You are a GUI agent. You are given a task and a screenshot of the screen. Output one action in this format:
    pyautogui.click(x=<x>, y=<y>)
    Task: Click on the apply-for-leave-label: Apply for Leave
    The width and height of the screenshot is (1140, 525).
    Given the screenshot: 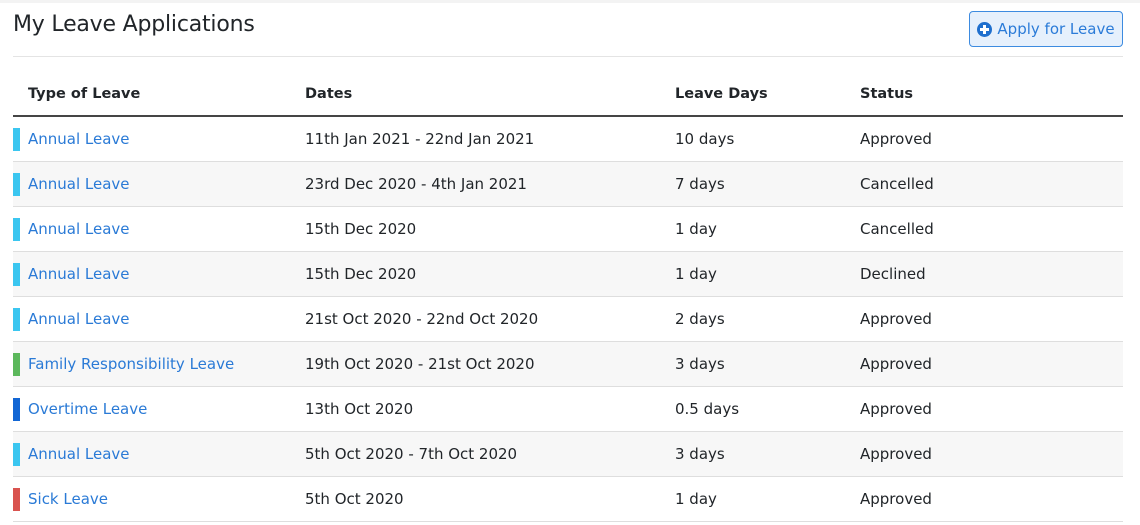 What is the action you would take?
    pyautogui.click(x=1056, y=29)
    